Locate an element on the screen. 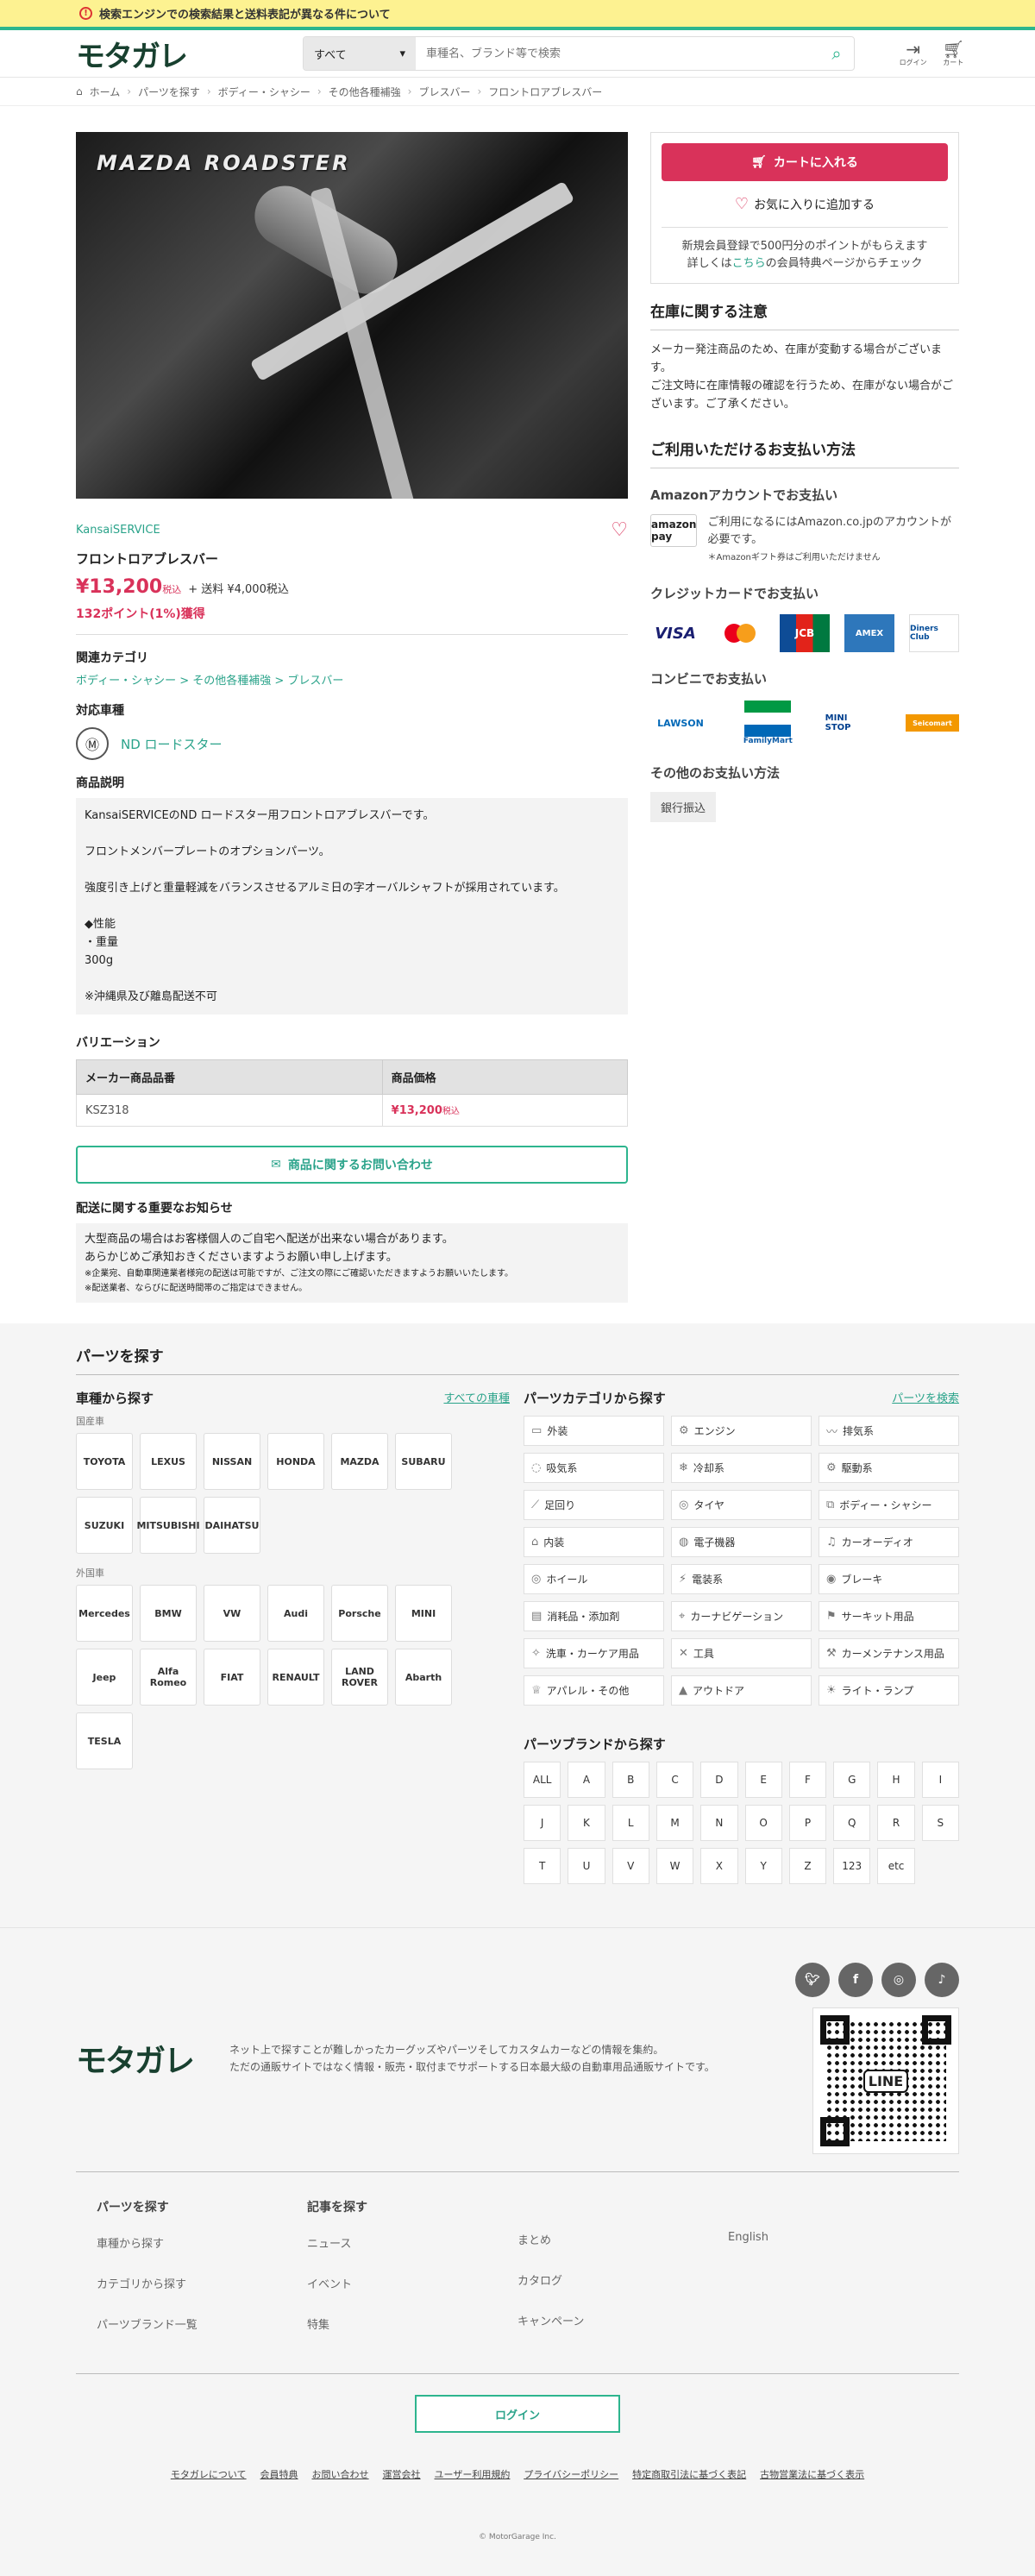  search-parts-link: パーツを検索 is located at coordinates (925, 1398).